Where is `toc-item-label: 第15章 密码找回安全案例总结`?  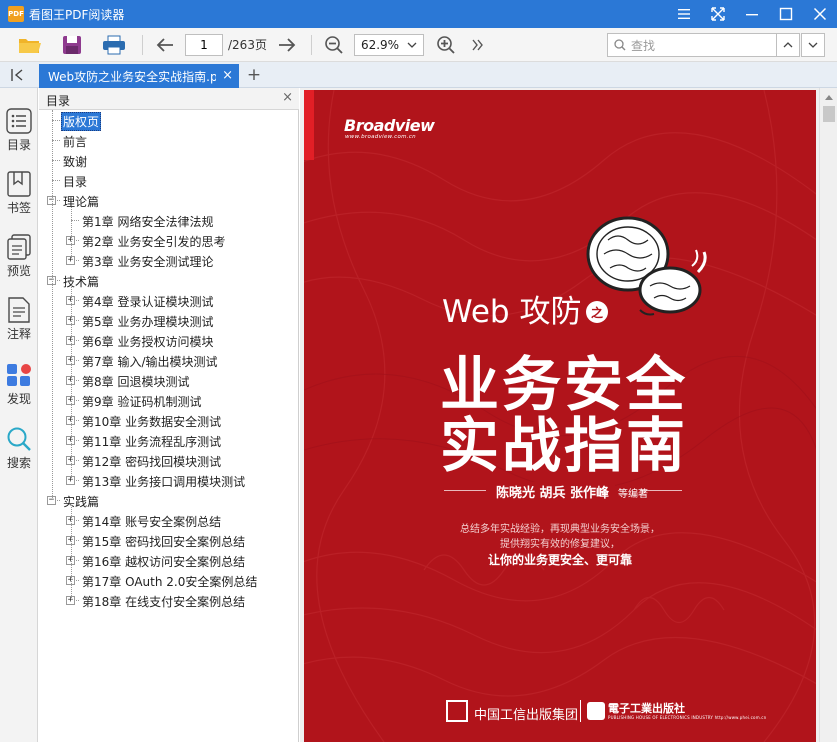
toc-item-label: 第15章 密码找回安全案例总结 is located at coordinates (164, 542).